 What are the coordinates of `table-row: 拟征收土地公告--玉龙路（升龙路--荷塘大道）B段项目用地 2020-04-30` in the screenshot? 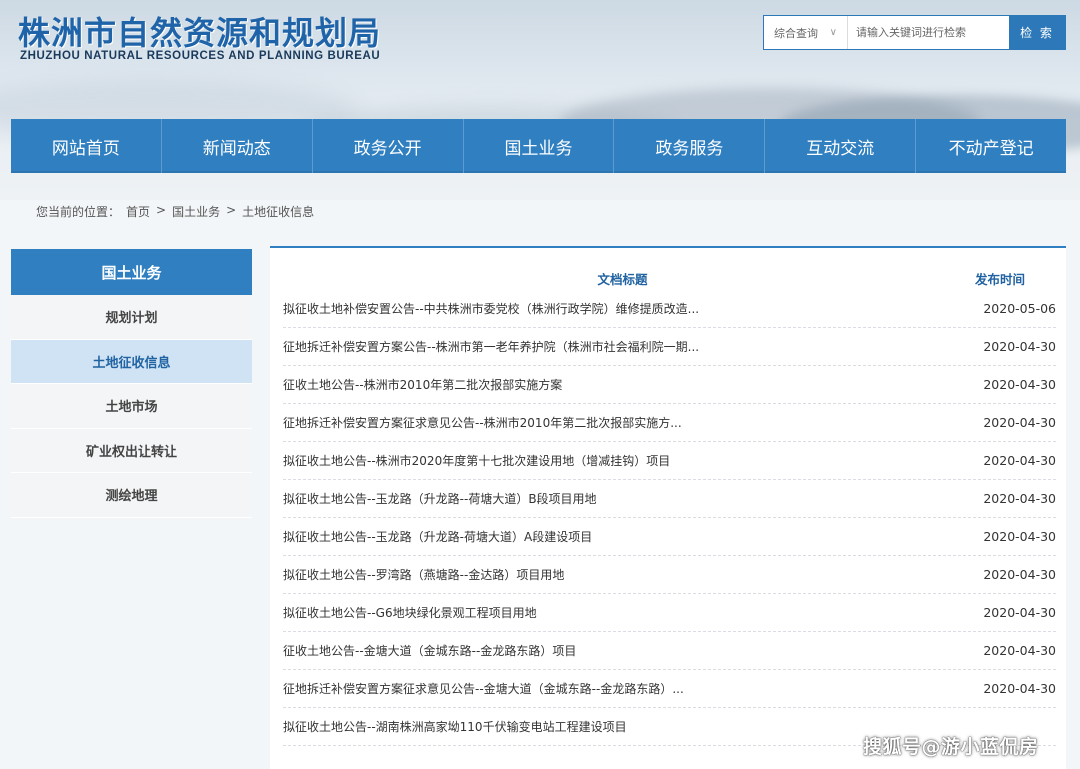 It's located at (669, 499).